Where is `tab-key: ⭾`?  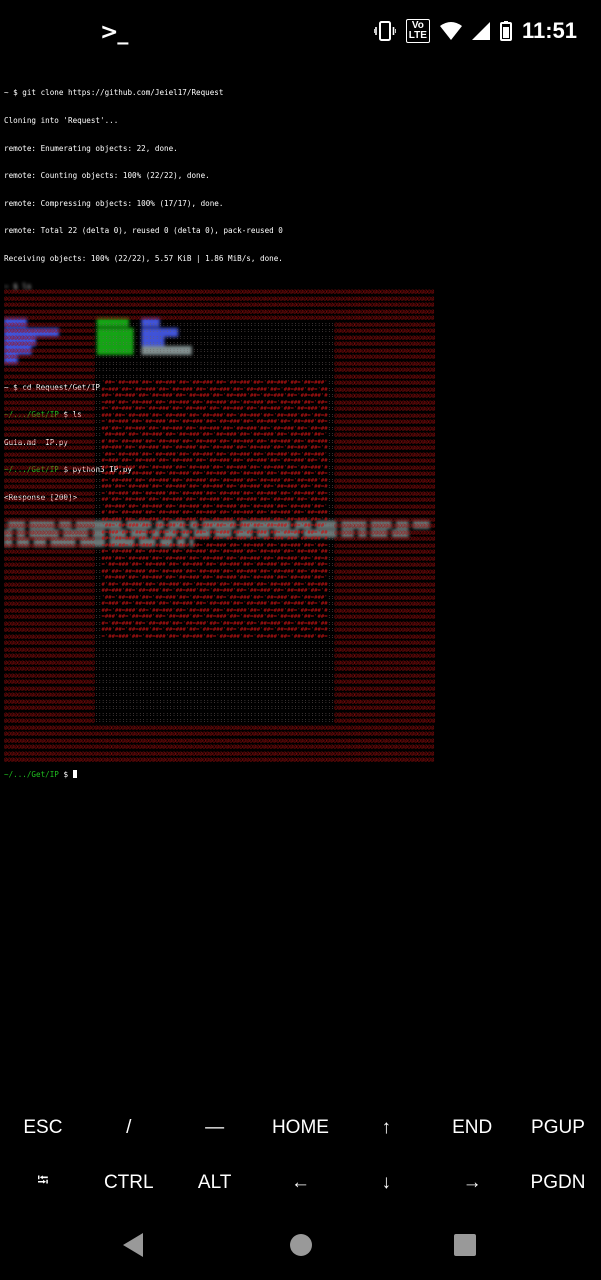 tab-key: ⭾ is located at coordinates (43, 1182).